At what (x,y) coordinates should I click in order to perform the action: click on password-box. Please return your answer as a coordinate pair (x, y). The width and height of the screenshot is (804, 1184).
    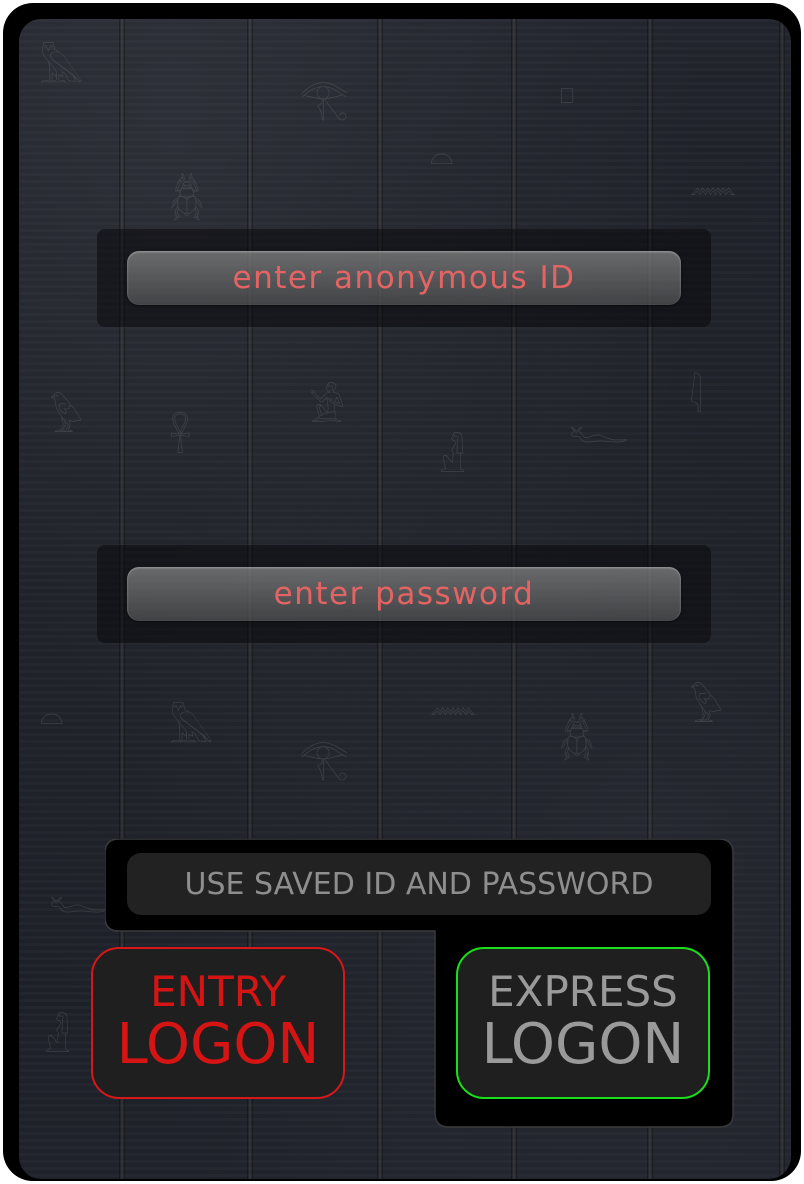
    Looking at the image, I should click on (404, 594).